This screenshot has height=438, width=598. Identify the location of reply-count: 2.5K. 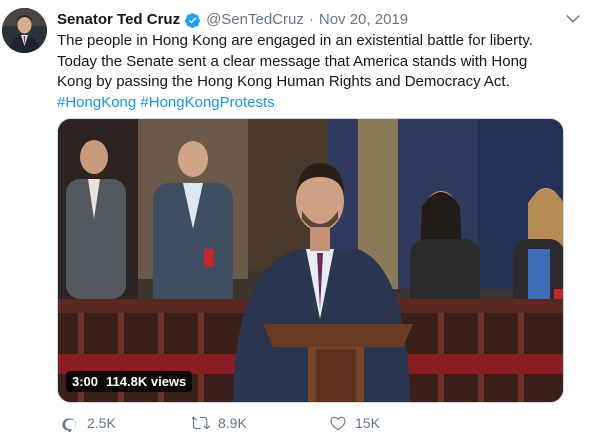
(101, 423).